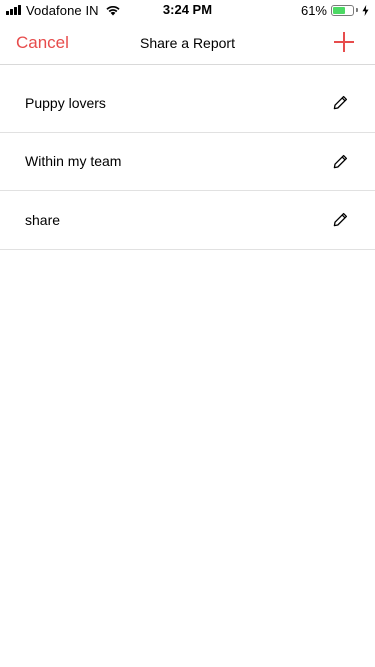 This screenshot has height=667, width=375. Describe the element at coordinates (313, 10) in the screenshot. I see `battery-percent: 61%` at that location.